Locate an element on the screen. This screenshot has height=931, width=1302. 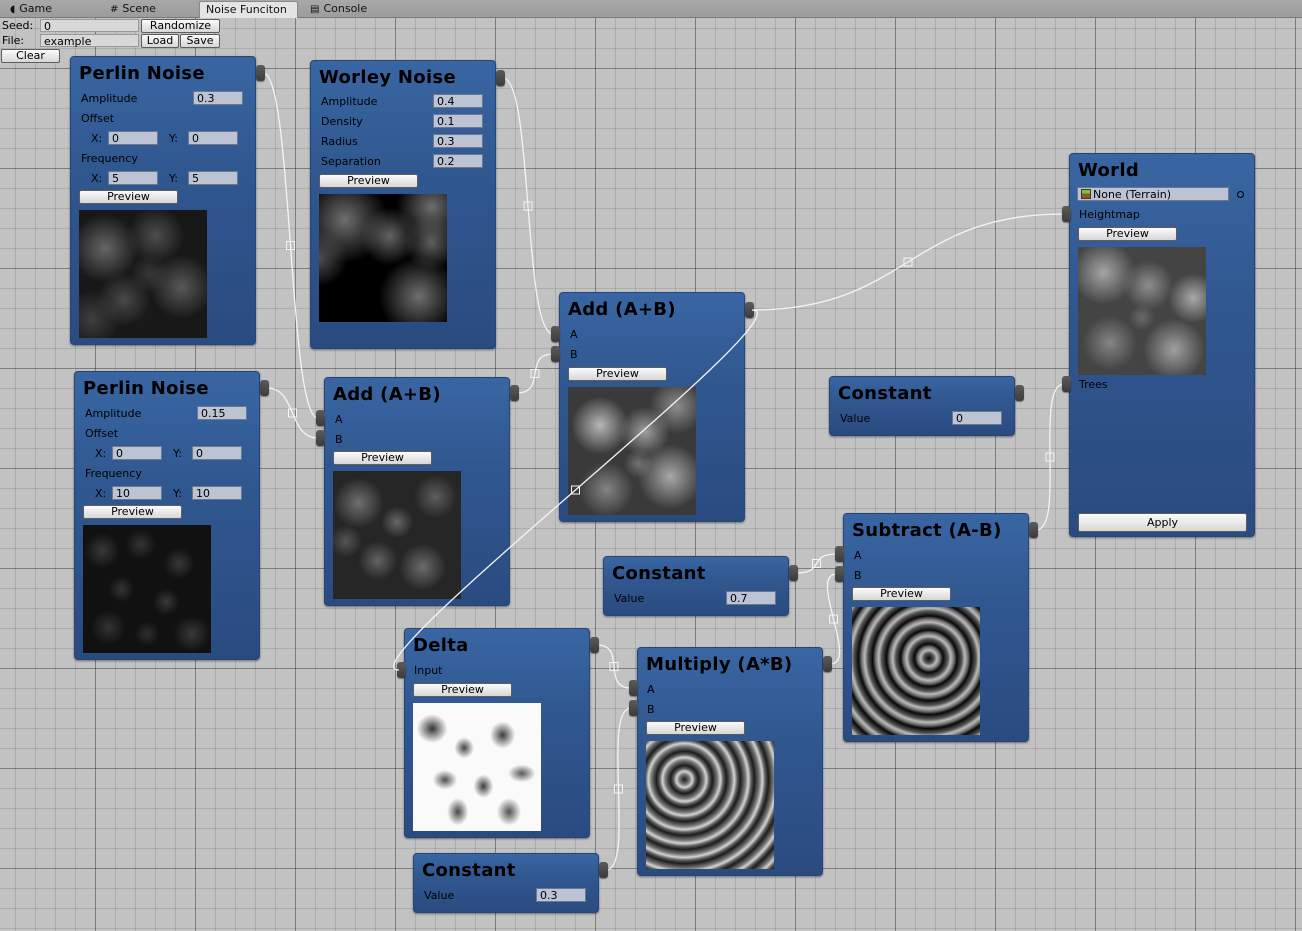
multiply-node: Multiply (A*B) A B Preview is located at coordinates (730, 761).